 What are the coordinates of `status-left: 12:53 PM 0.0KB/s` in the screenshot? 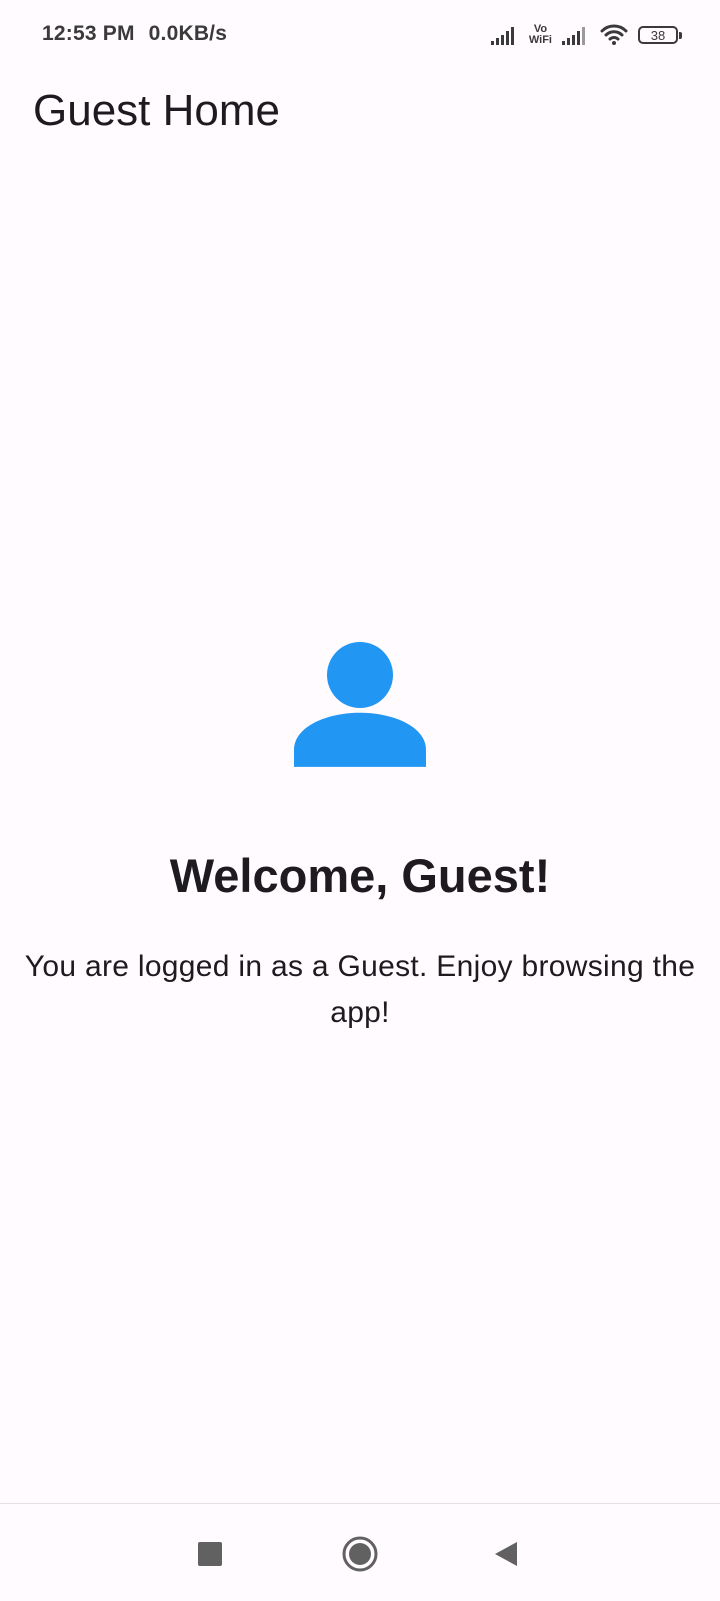 It's located at (134, 34).